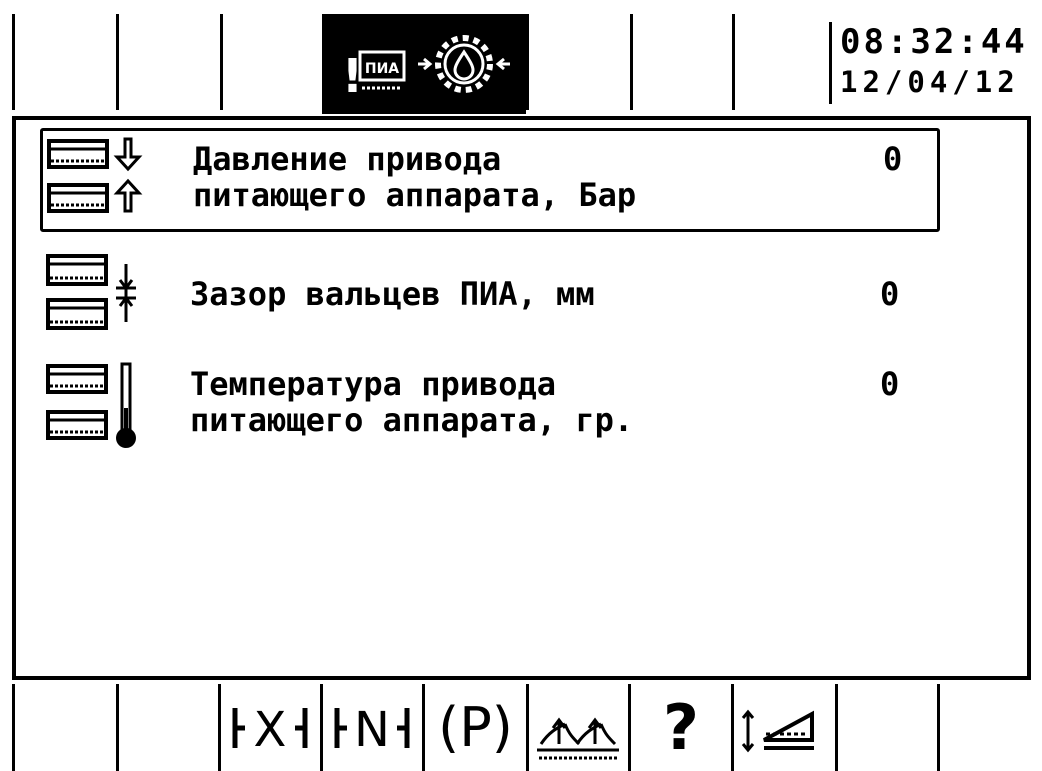 The image size is (1042, 771). I want to click on help-icon: ?, so click(681, 727).